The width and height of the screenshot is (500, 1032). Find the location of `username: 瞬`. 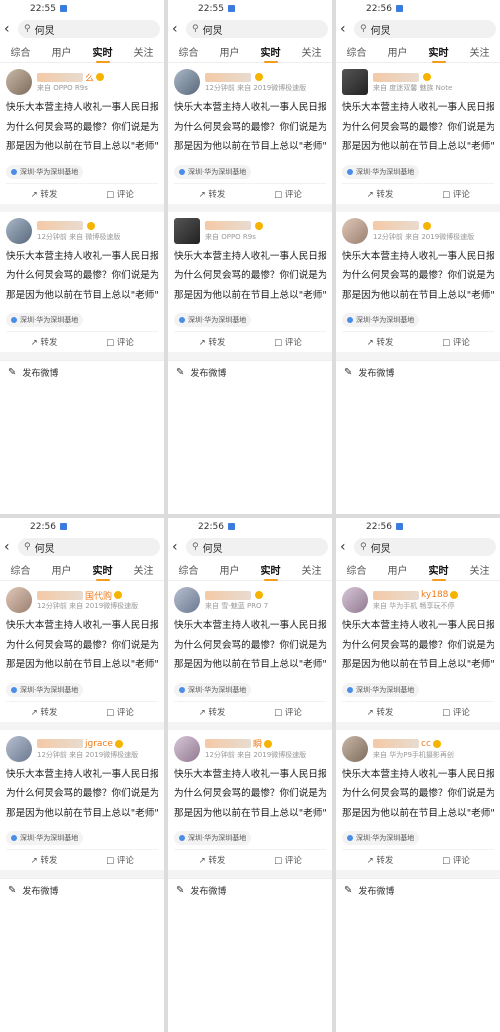

username: 瞬 is located at coordinates (255, 744).